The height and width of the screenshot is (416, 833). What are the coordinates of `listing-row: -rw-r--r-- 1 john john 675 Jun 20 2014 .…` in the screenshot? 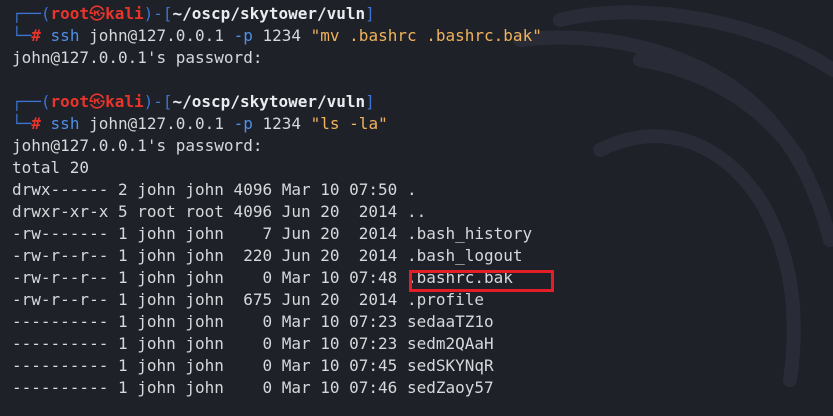 It's located at (248, 299).